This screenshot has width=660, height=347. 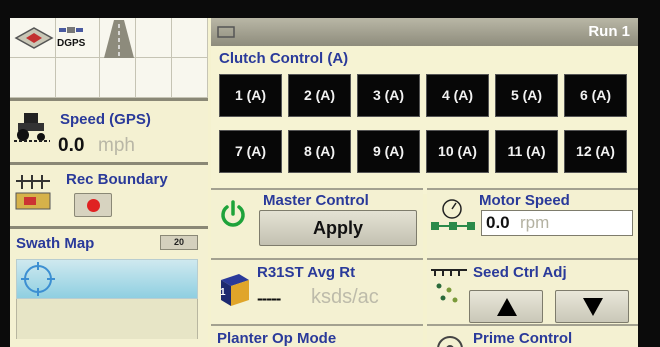 I want to click on apply-button: Apply, so click(x=338, y=228).